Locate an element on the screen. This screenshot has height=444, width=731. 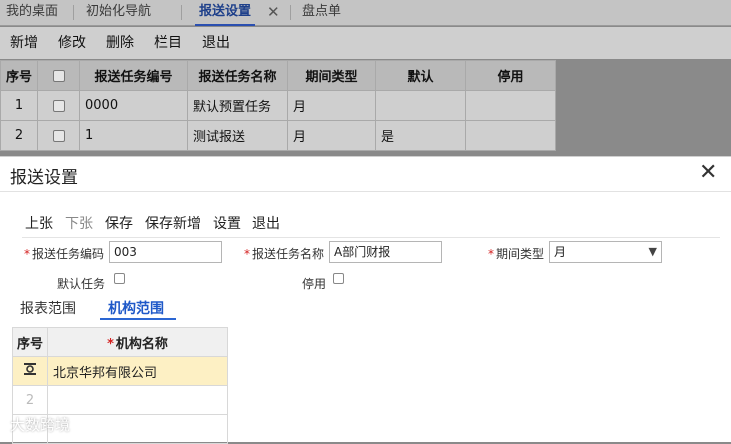
row-task-name: 默认预置任务 is located at coordinates (238, 105).